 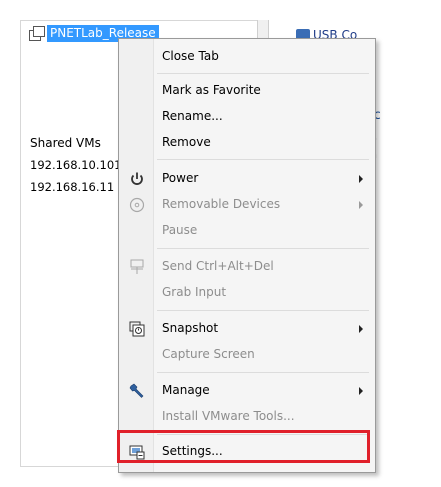 I want to click on shared-vms-label: Shared VMs, so click(x=65, y=143).